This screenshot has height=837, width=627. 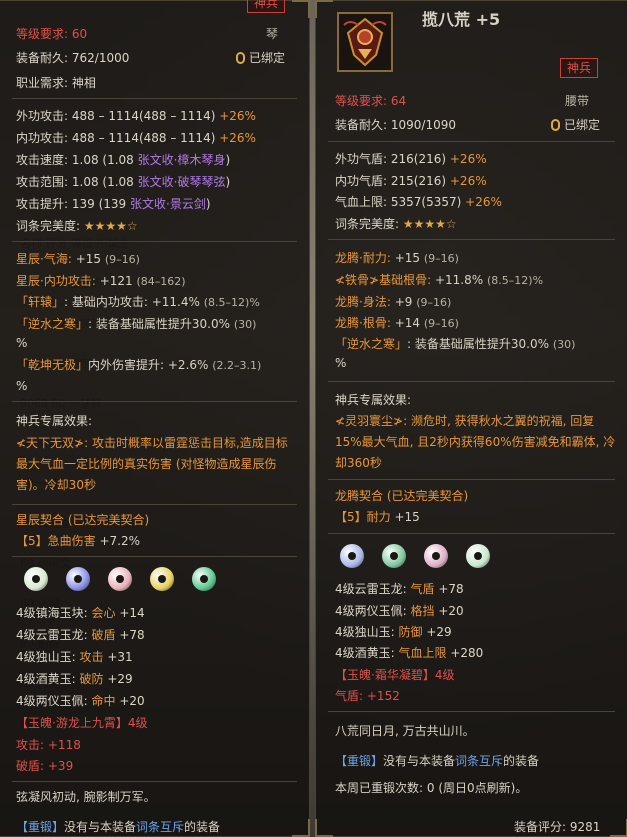 I want to click on affix-row: ≮铁骨≯基础根骨: +11.8% (8.5–12)%, so click(x=439, y=280).